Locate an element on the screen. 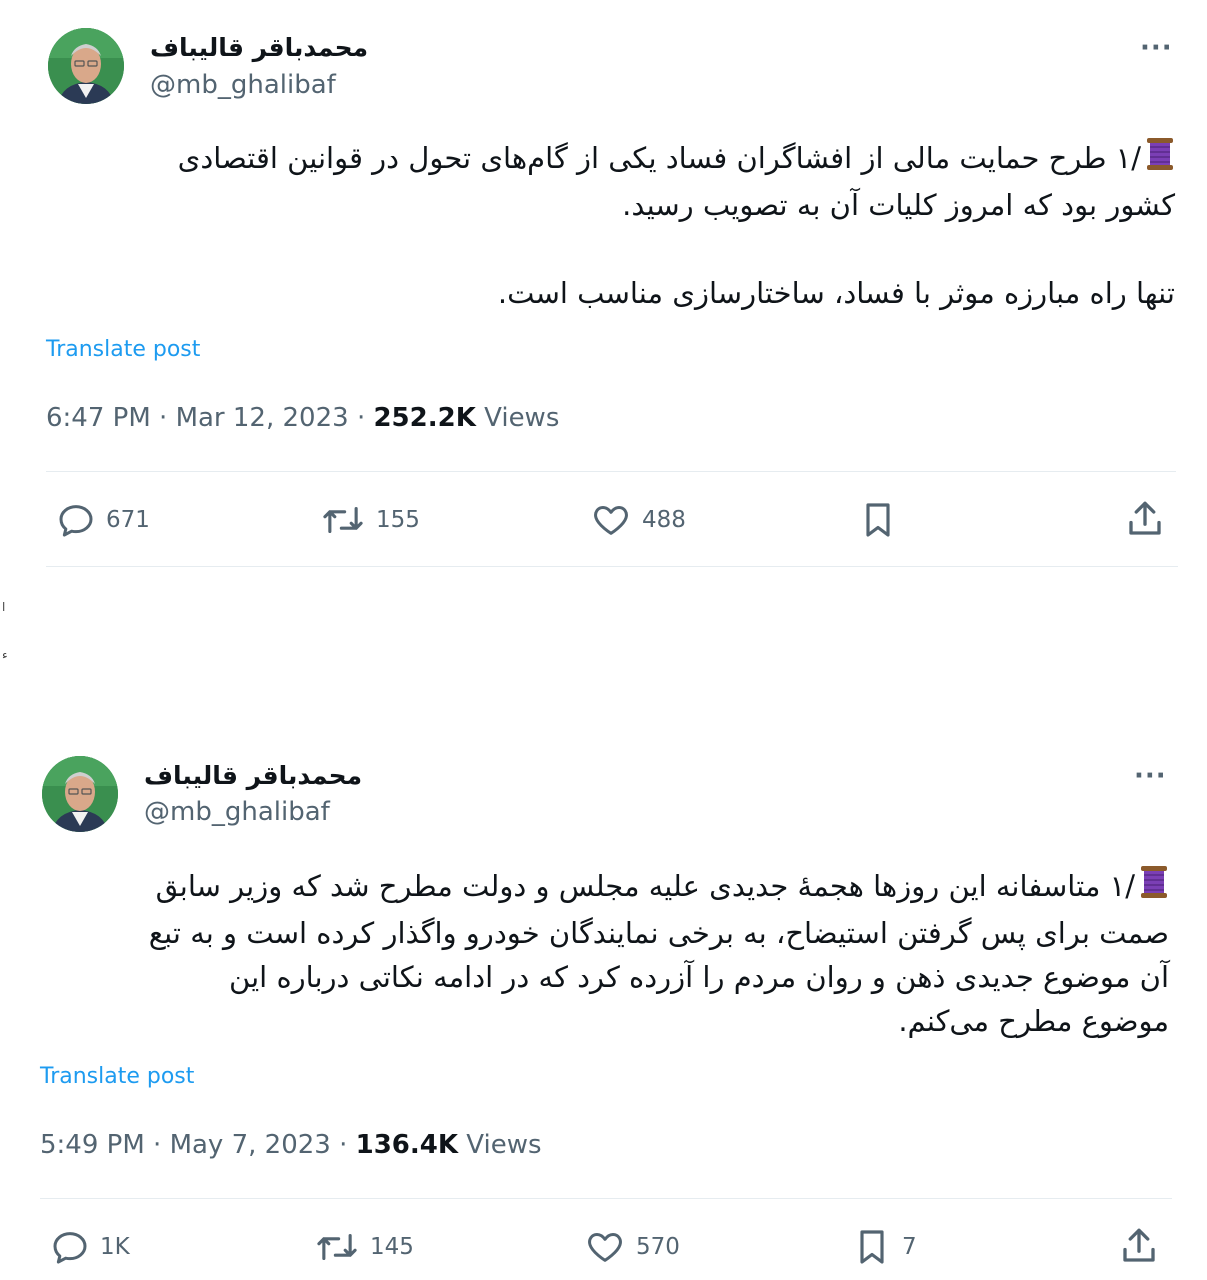 This screenshot has height=1280, width=1207. tweet-time: 5:49 PM is located at coordinates (92, 1145).